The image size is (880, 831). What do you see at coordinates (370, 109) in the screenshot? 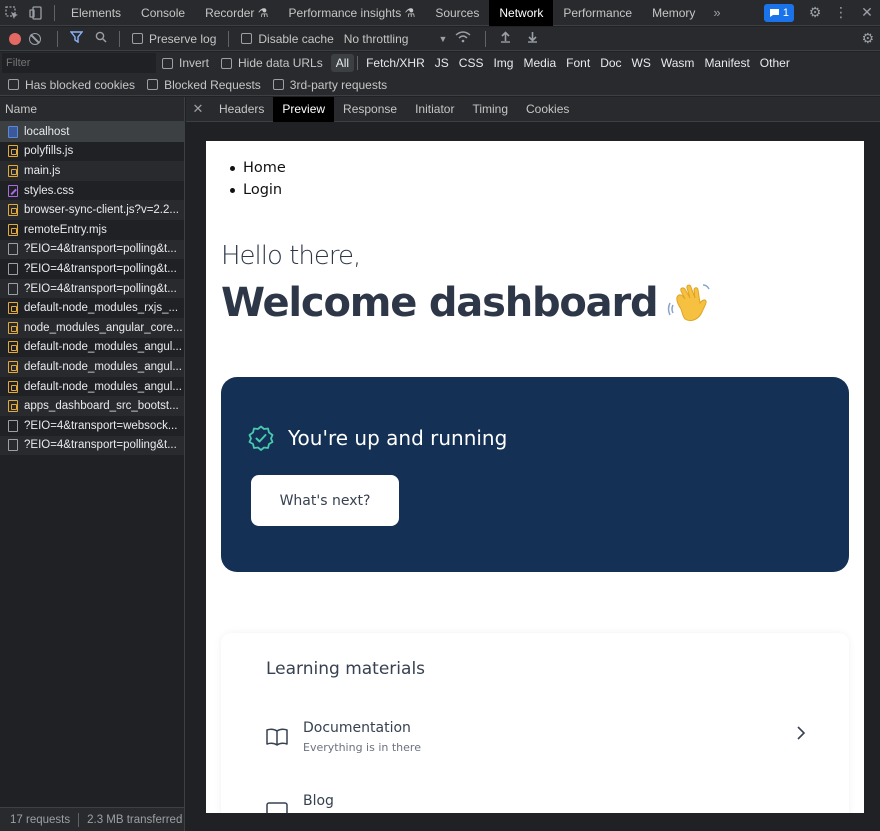
I see `tab-response: Response` at bounding box center [370, 109].